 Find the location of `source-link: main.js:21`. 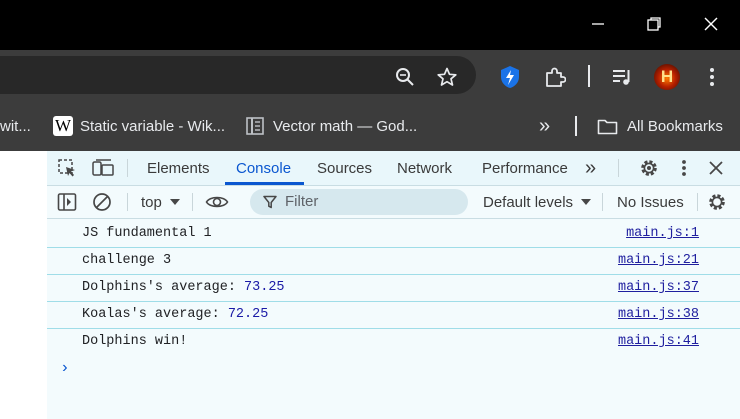

source-link: main.js:21 is located at coordinates (658, 260).